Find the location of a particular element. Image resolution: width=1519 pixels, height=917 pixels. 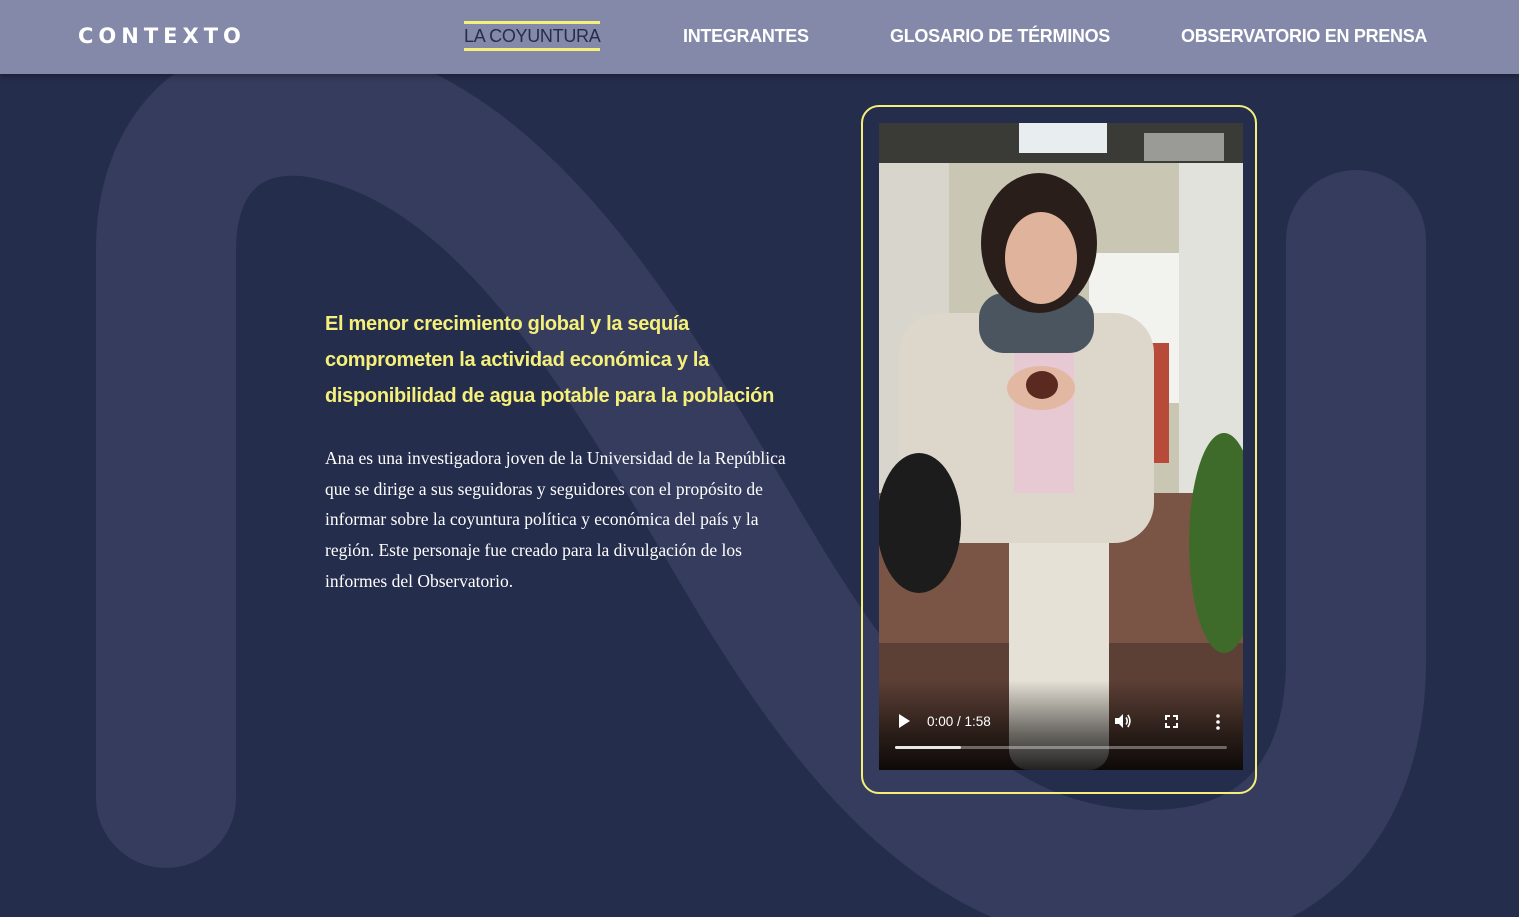

nav-observatorio-en-prensa: OBSERVATORIO EN PRENSA is located at coordinates (1304, 36).